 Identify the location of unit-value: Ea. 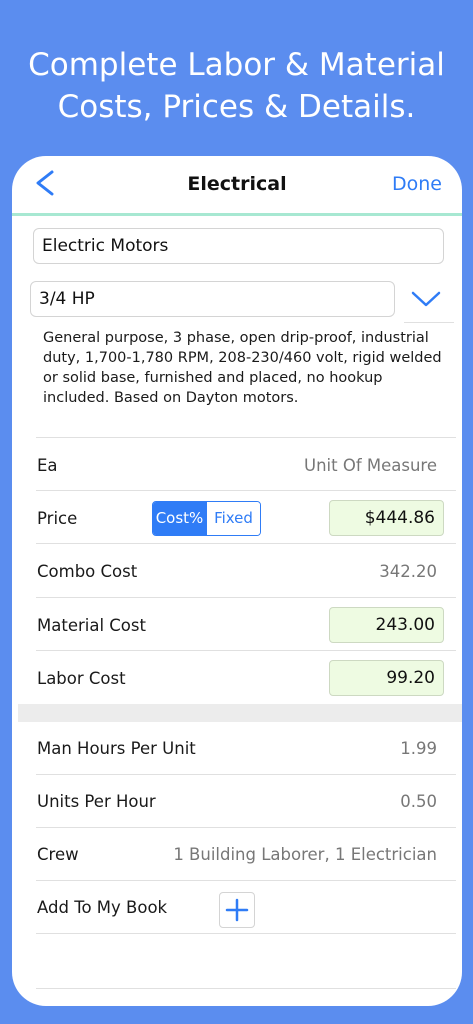
(47, 465).